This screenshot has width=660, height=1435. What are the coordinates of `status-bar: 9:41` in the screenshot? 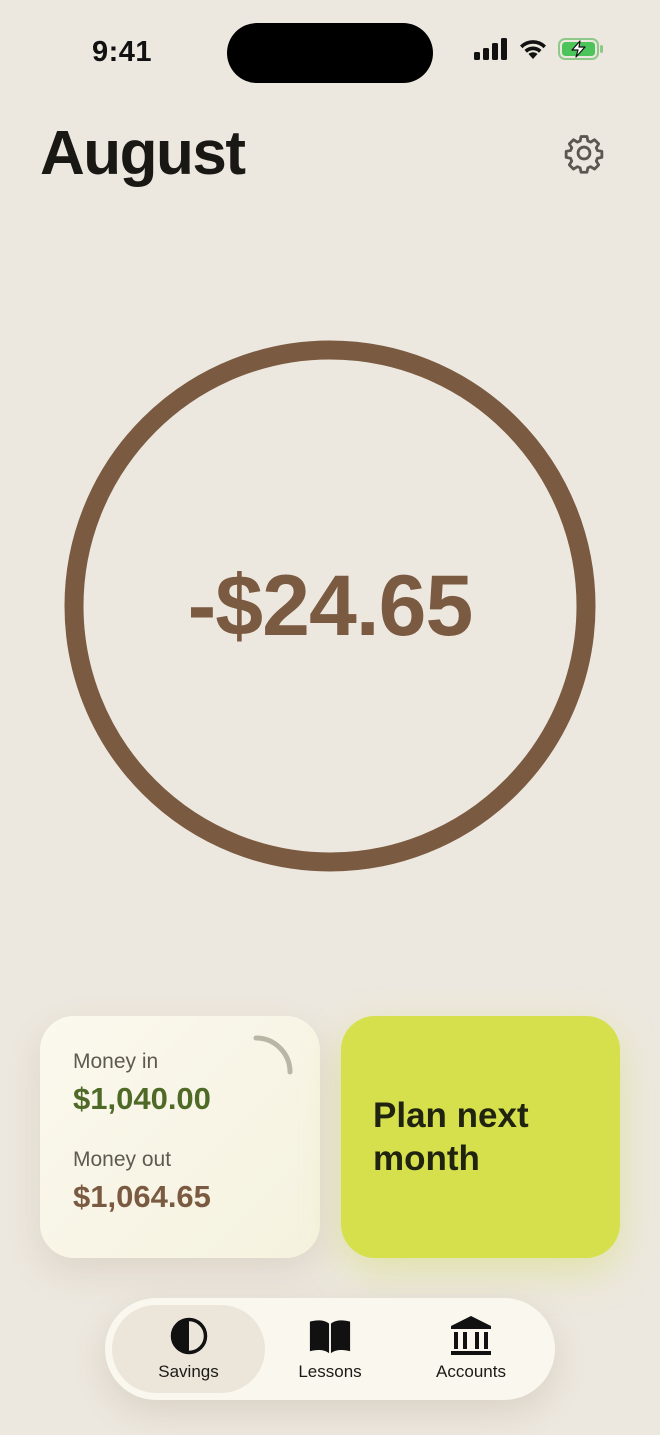 It's located at (330, 50).